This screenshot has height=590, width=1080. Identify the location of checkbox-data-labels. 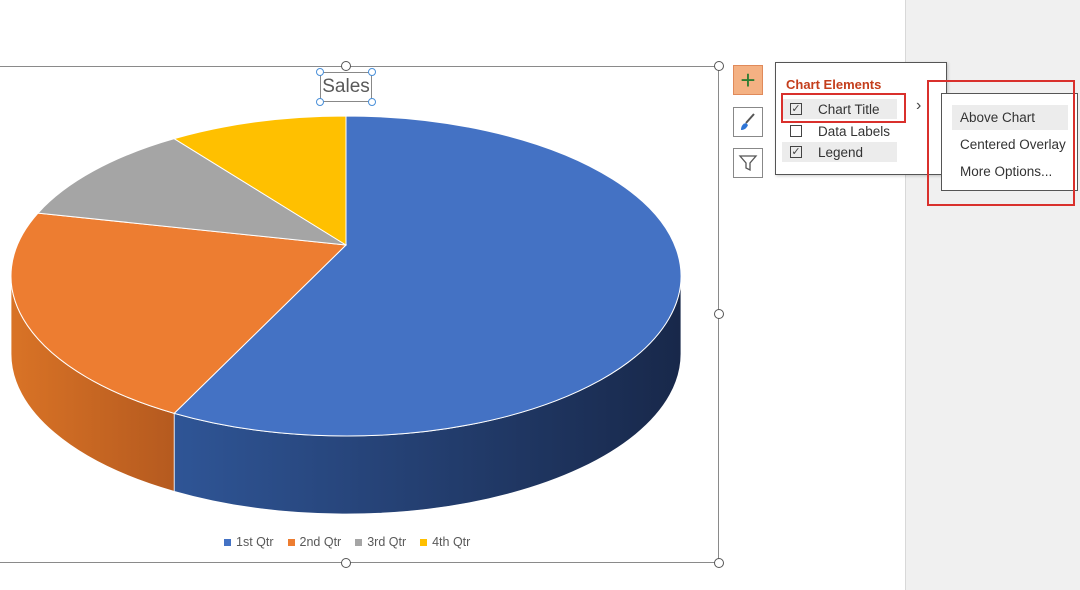
(796, 131).